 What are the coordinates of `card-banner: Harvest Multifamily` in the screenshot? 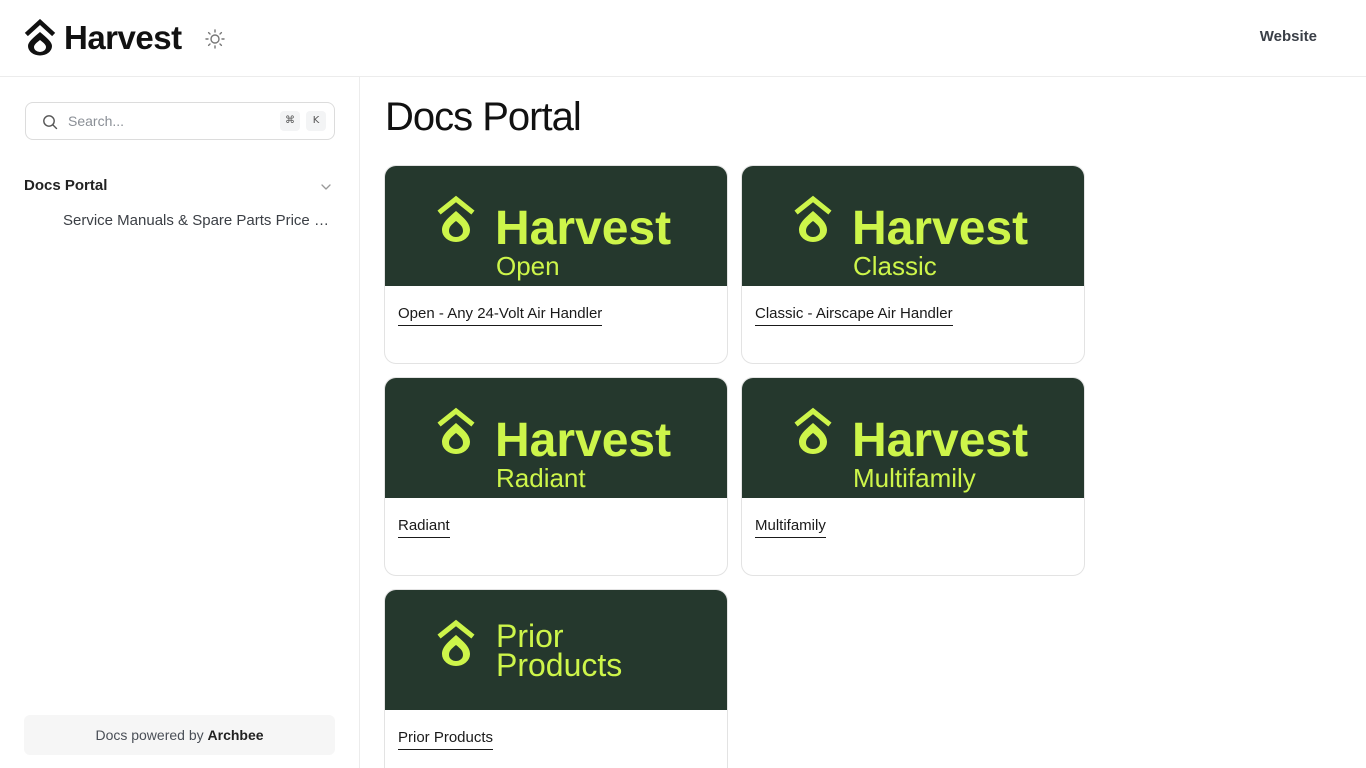 It's located at (913, 438).